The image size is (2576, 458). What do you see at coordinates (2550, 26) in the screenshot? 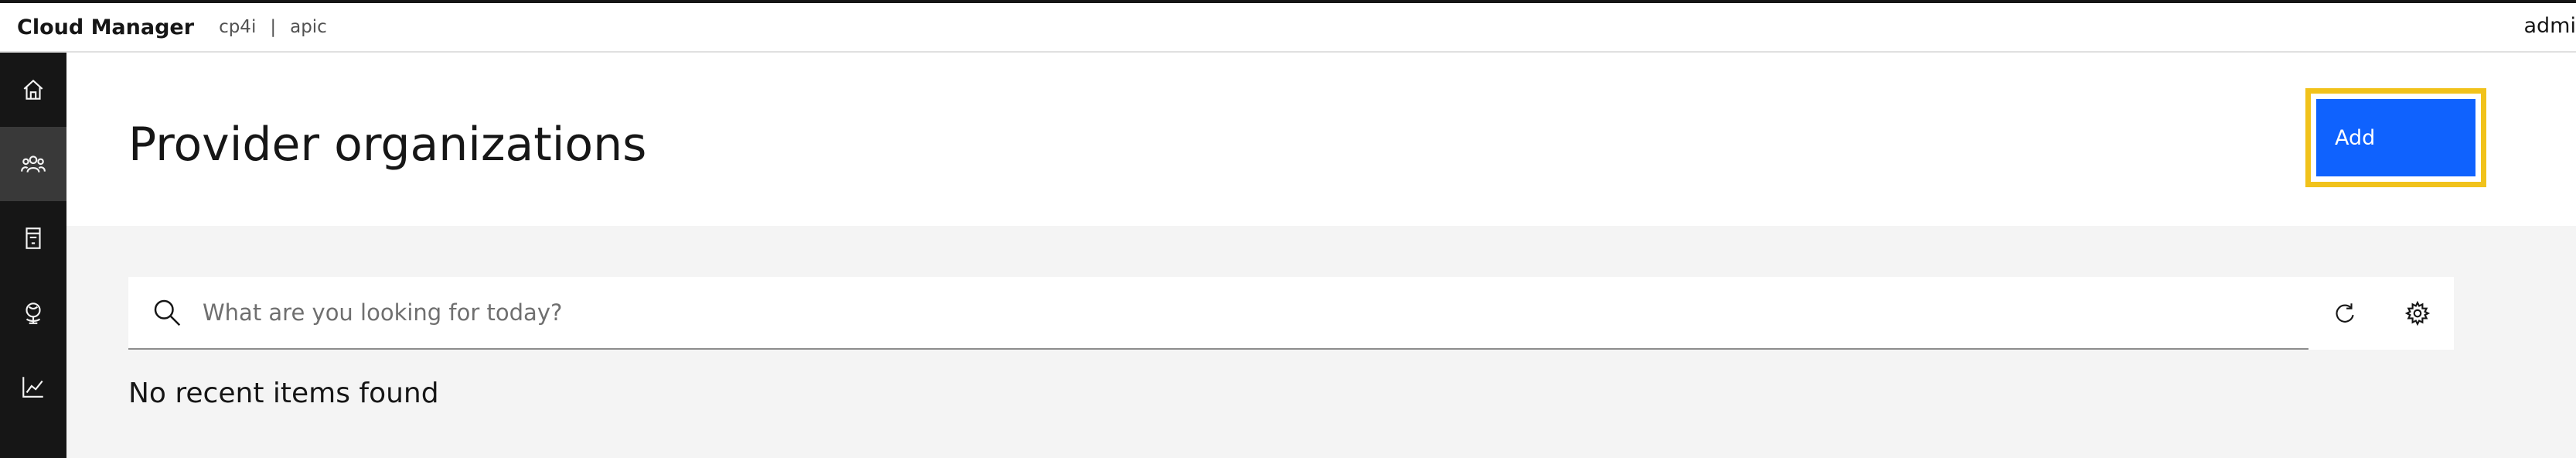
I see `user-menu: admi` at bounding box center [2550, 26].